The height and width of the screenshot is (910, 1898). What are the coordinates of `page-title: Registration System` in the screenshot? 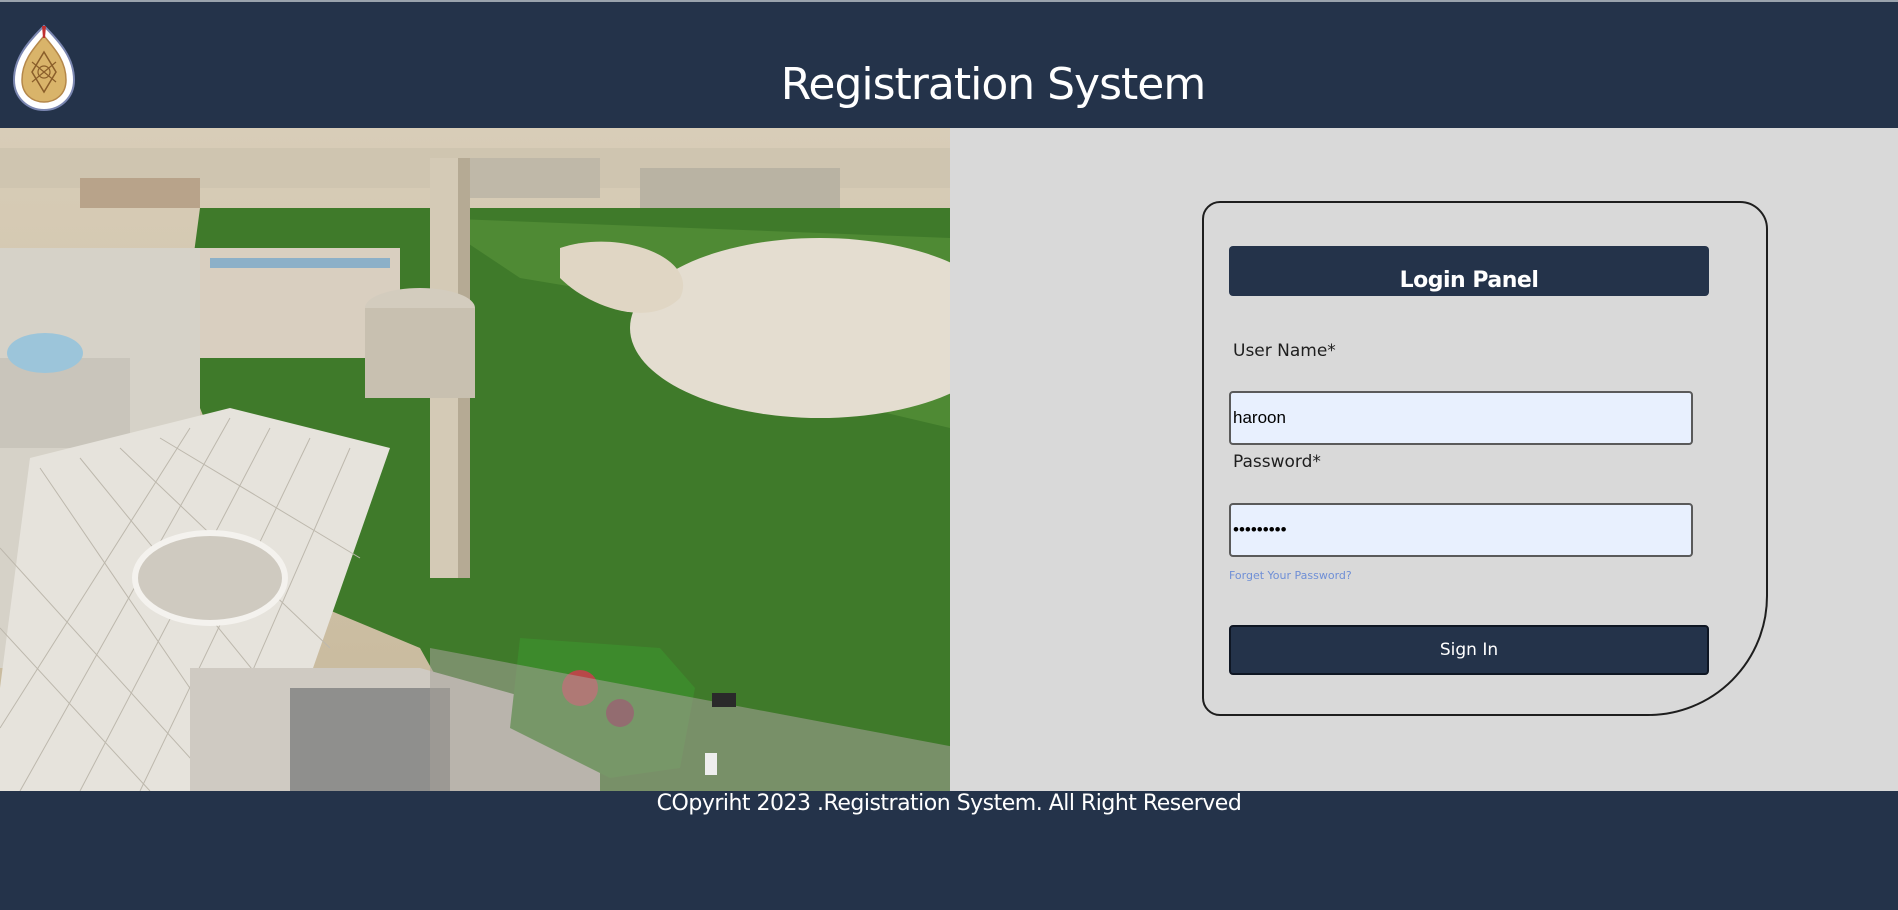 It's located at (993, 85).